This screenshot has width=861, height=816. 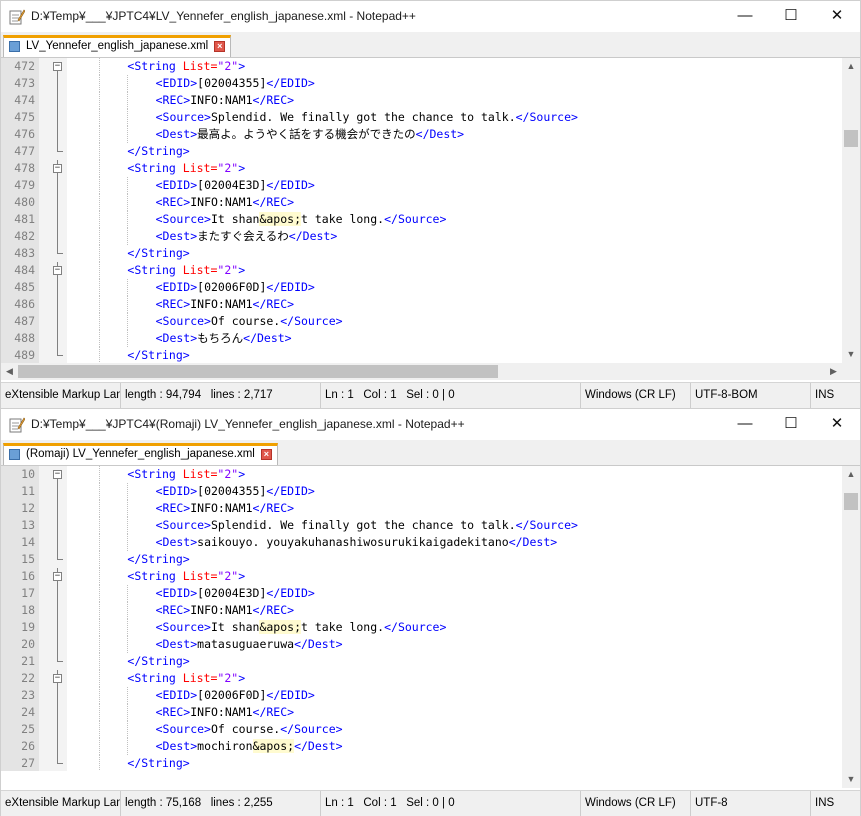 What do you see at coordinates (20, 610) in the screenshot?
I see `line-number: 18` at bounding box center [20, 610].